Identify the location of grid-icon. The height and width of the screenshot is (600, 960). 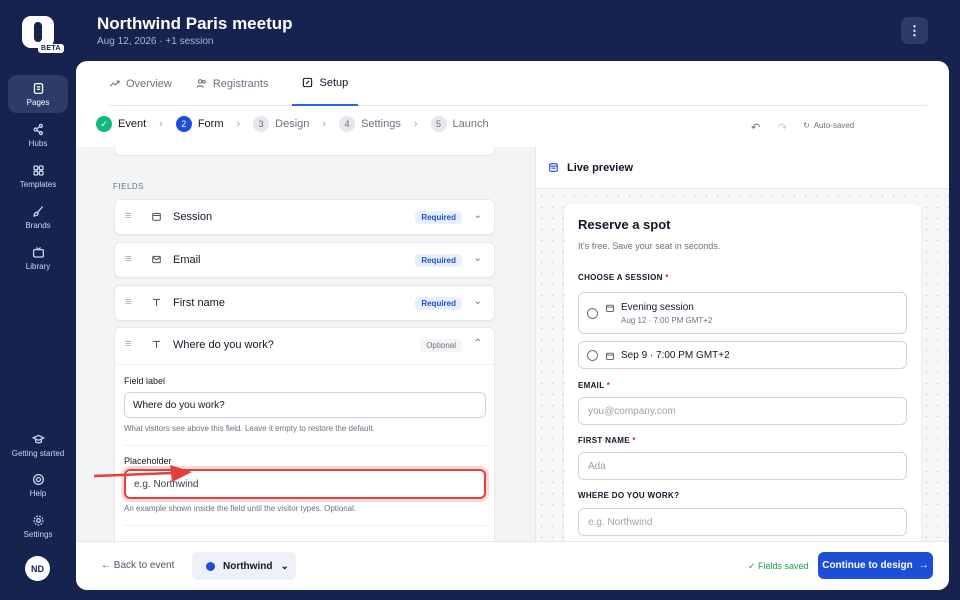
(38, 170).